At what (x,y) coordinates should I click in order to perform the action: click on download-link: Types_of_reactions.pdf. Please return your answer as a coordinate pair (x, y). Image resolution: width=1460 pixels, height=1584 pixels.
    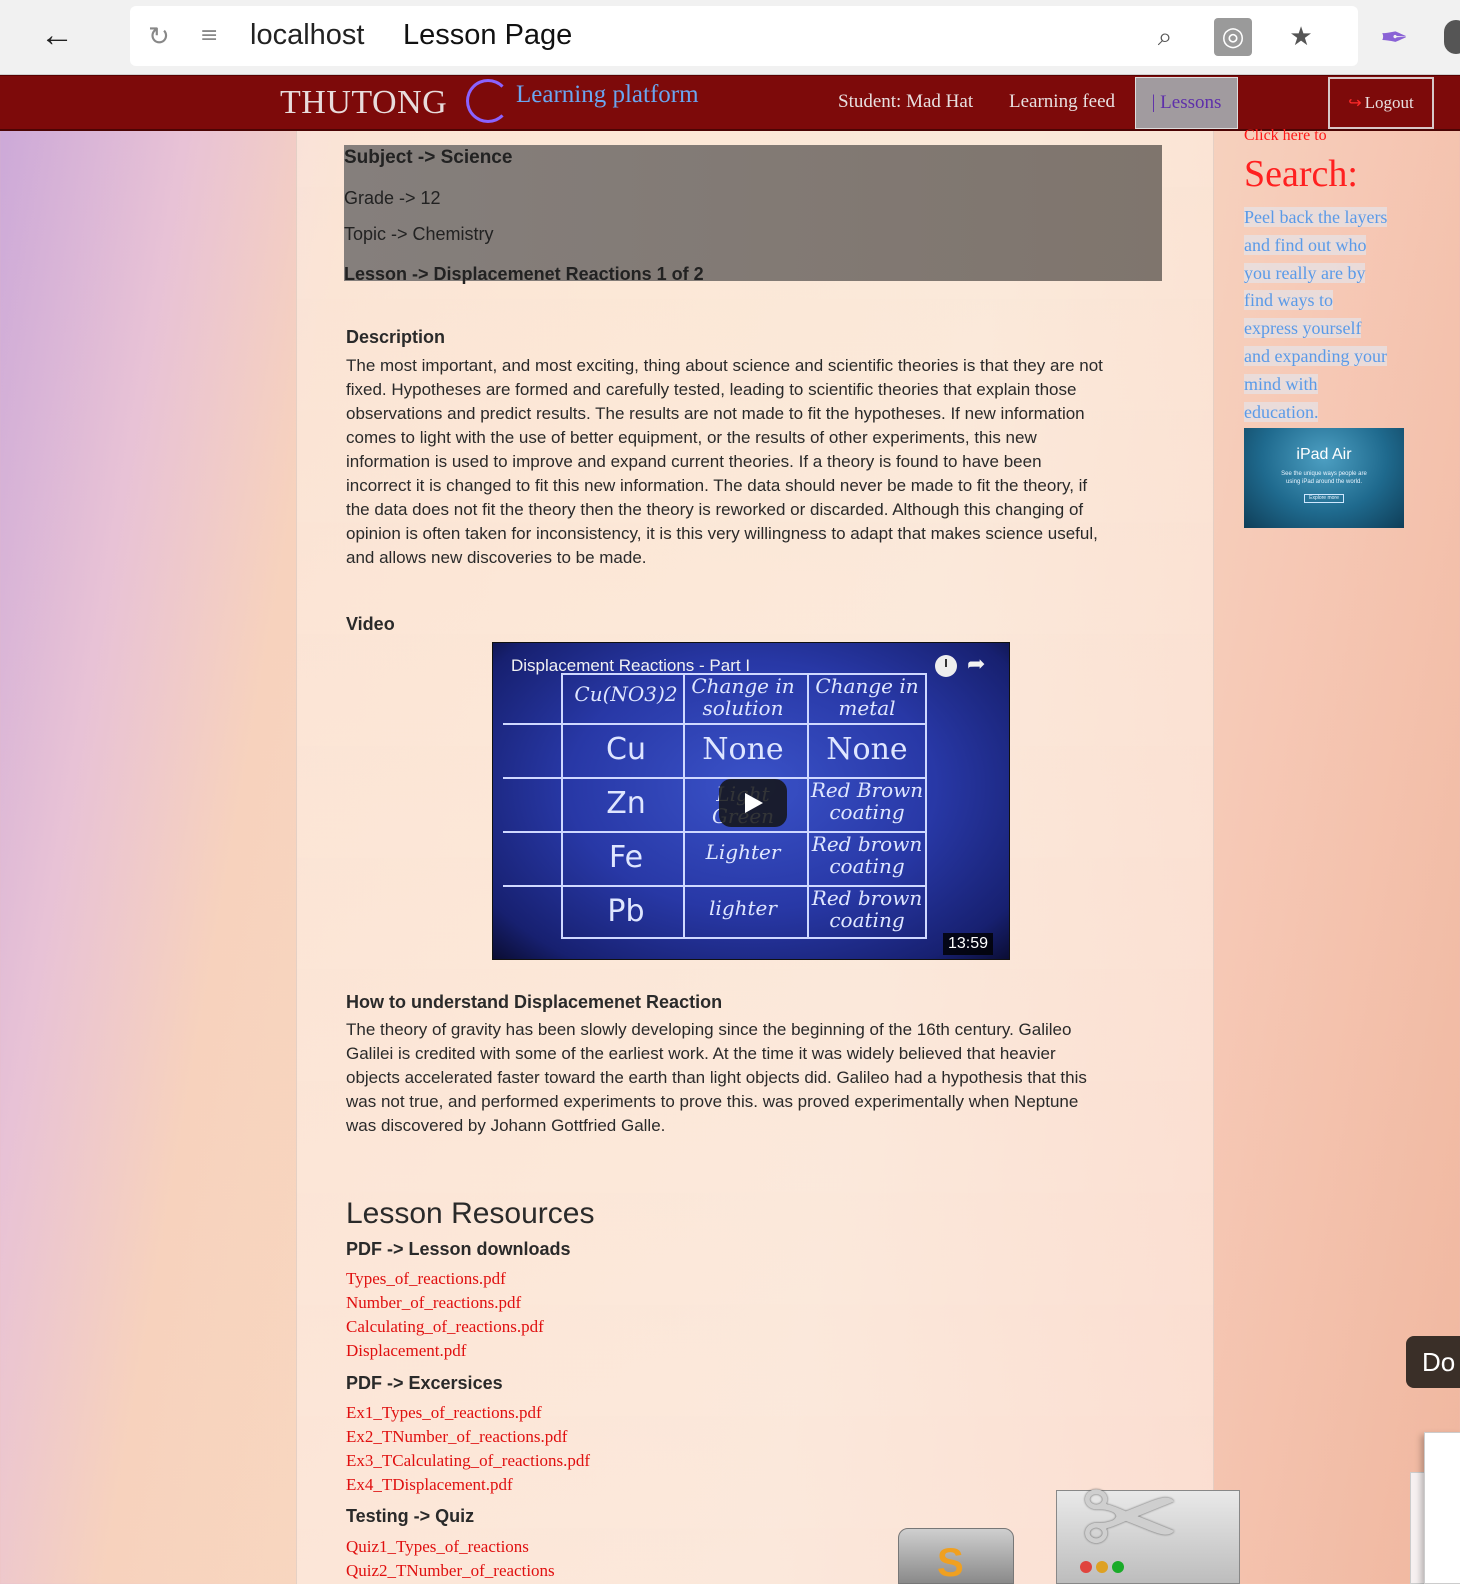
    Looking at the image, I should click on (426, 1279).